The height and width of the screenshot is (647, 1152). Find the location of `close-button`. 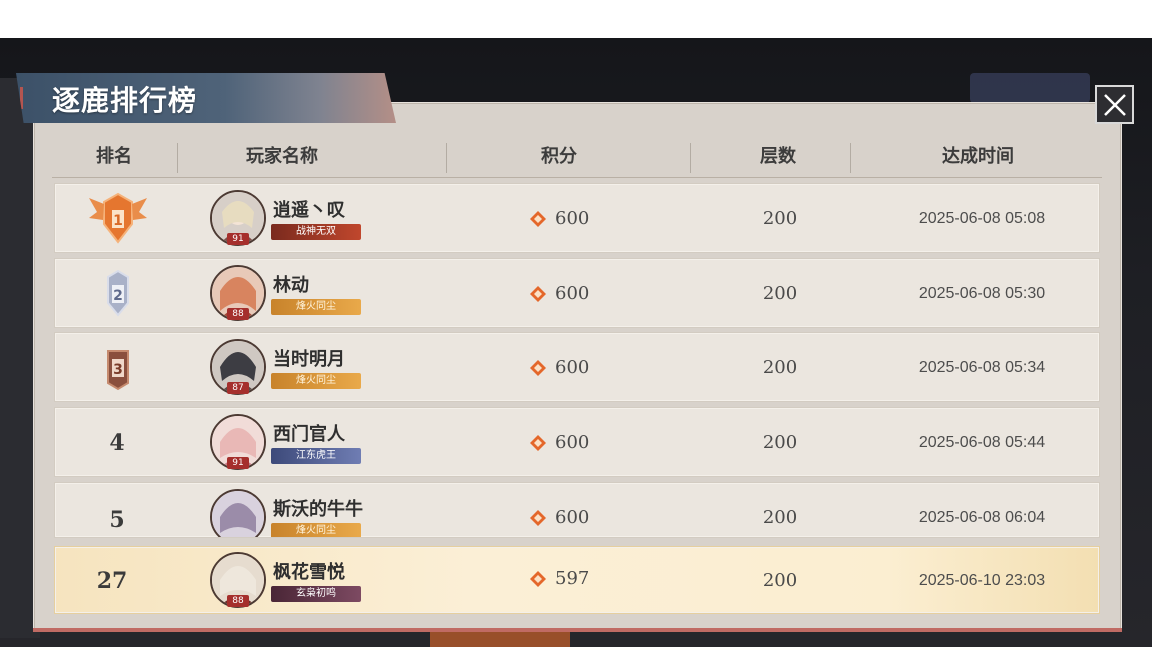

close-button is located at coordinates (1114, 104).